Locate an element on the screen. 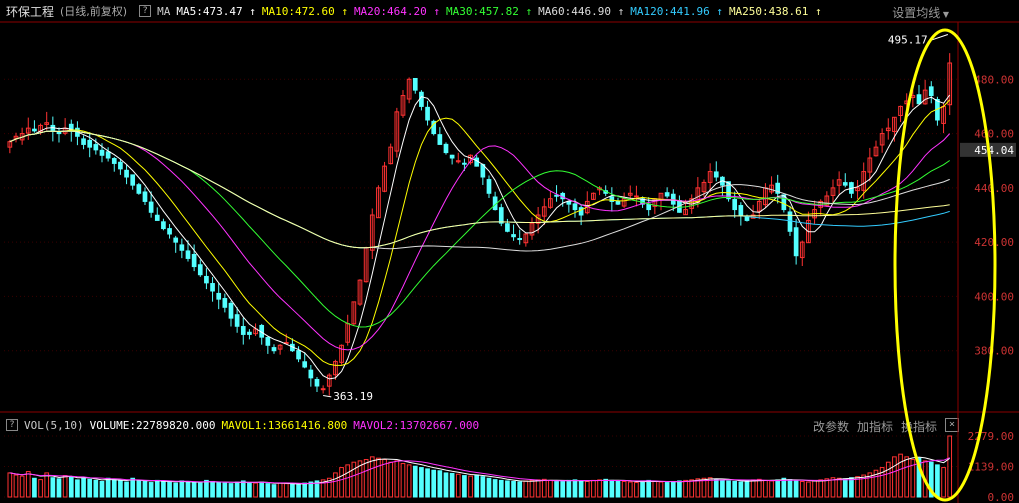  low-annotation: 363.19 is located at coordinates (353, 396).